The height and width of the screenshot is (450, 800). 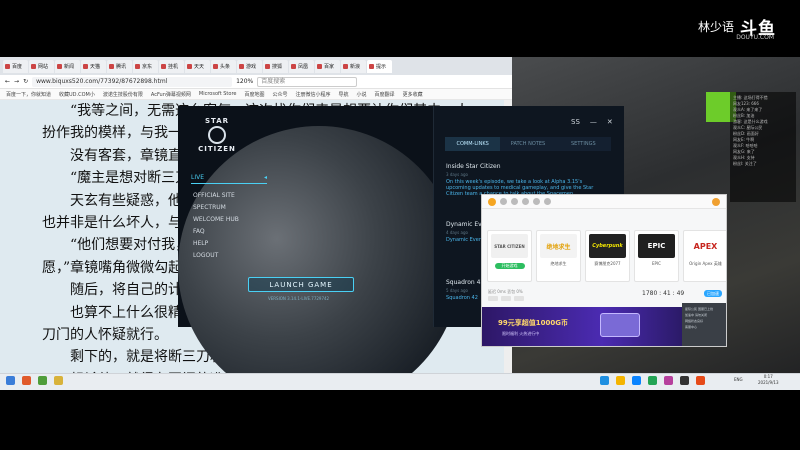 What do you see at coordinates (197, 66) in the screenshot?
I see `browser-tab: 天天` at bounding box center [197, 66].